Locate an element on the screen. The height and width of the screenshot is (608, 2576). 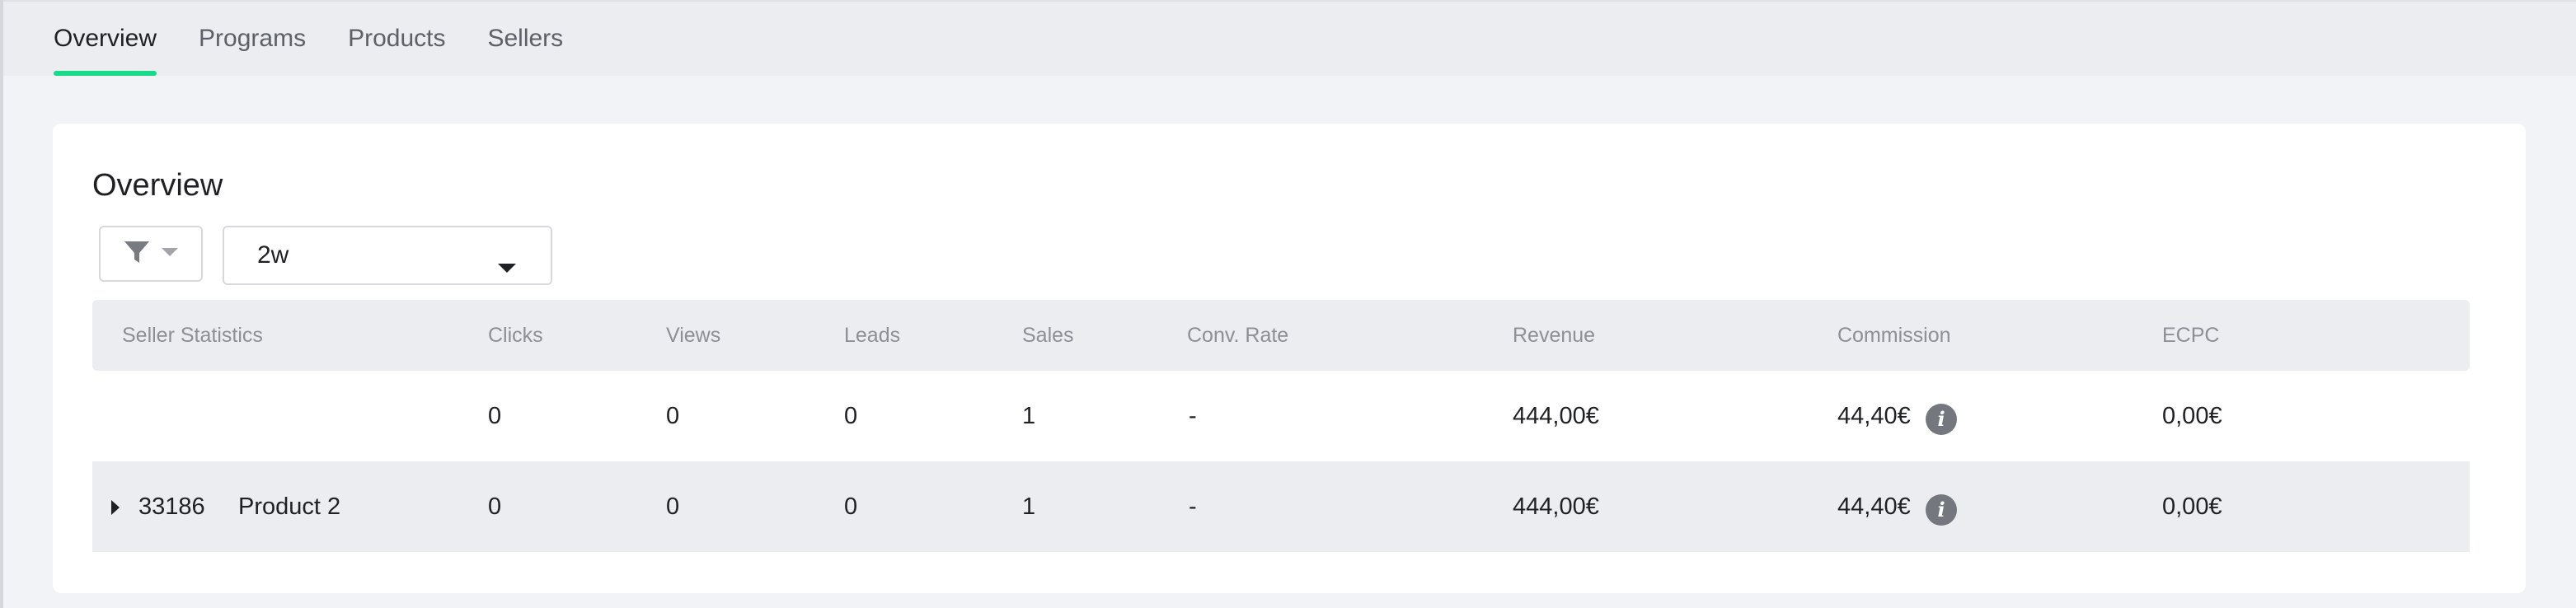
header-leads: Leads is located at coordinates (873, 336).